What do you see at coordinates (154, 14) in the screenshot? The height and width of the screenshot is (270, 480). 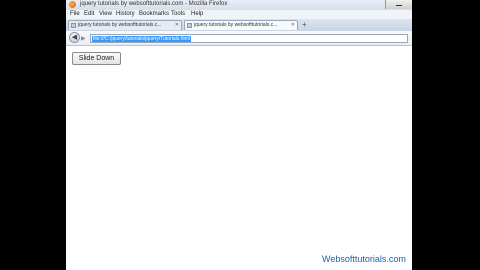 I see `menu-bookmarks: Bookmarks` at bounding box center [154, 14].